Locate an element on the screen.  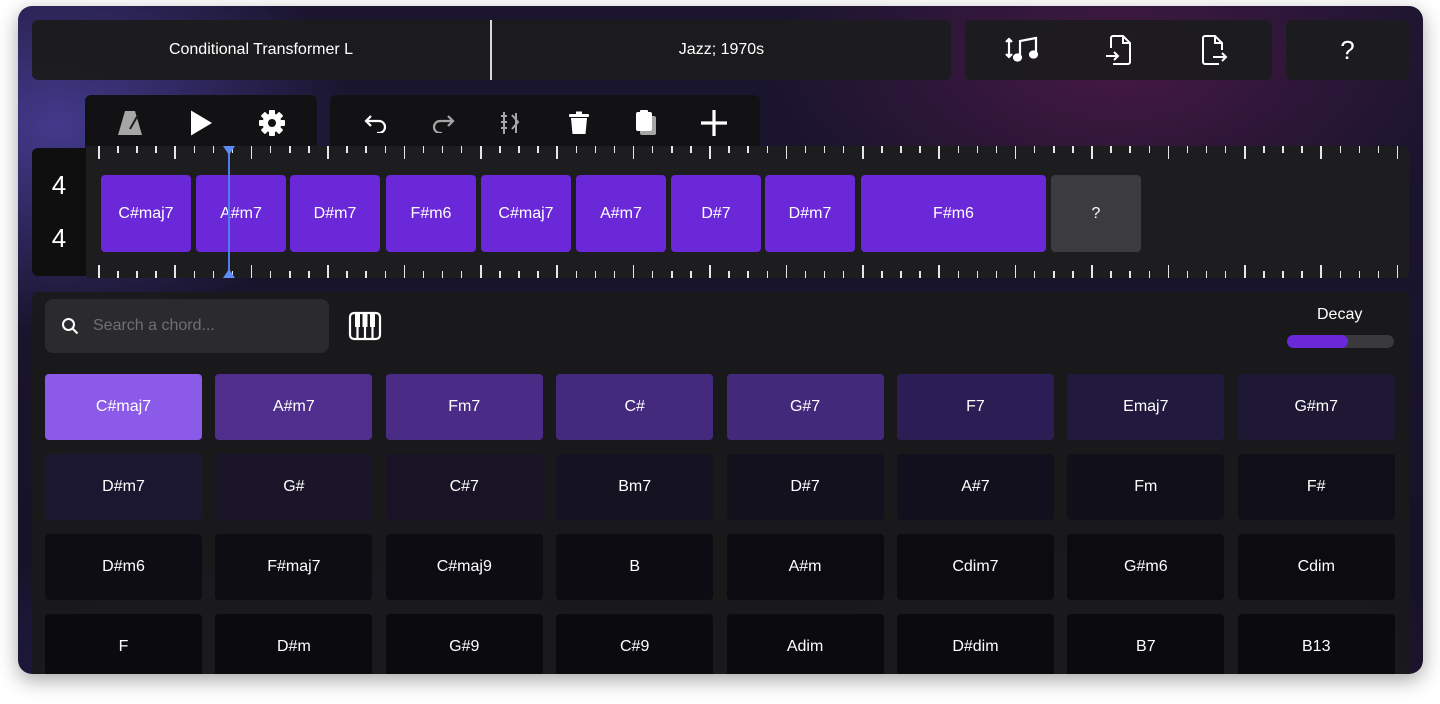
chord-suggestion: Adim is located at coordinates (805, 644).